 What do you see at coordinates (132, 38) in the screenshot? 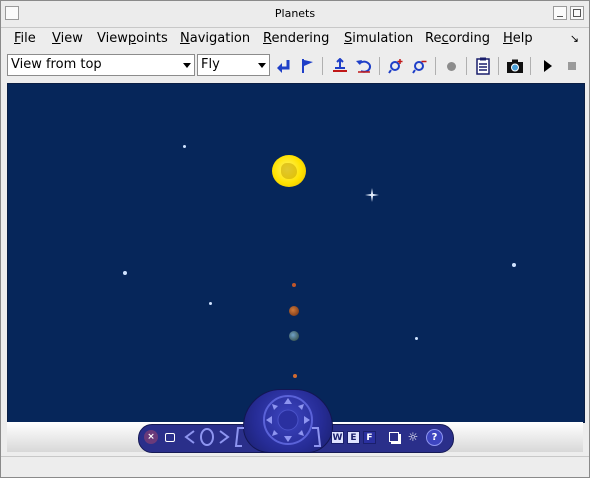
I see `menu-viewpoints: Viewpoints` at bounding box center [132, 38].